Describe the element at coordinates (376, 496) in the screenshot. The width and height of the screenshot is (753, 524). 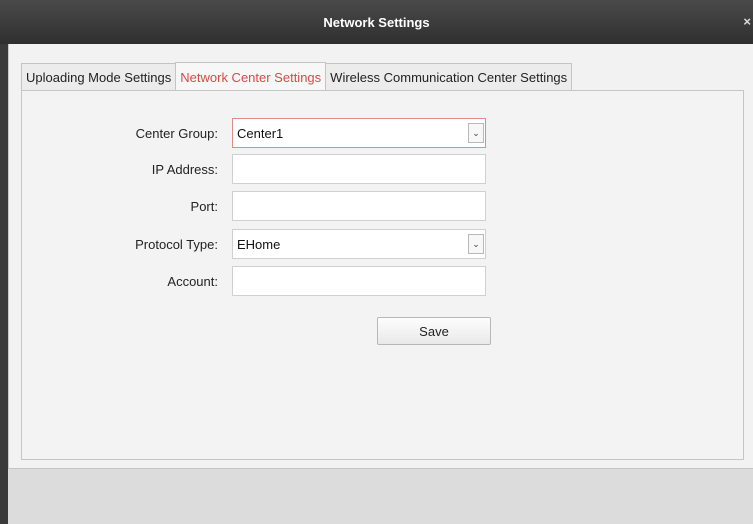
I see `footer-bar` at that location.